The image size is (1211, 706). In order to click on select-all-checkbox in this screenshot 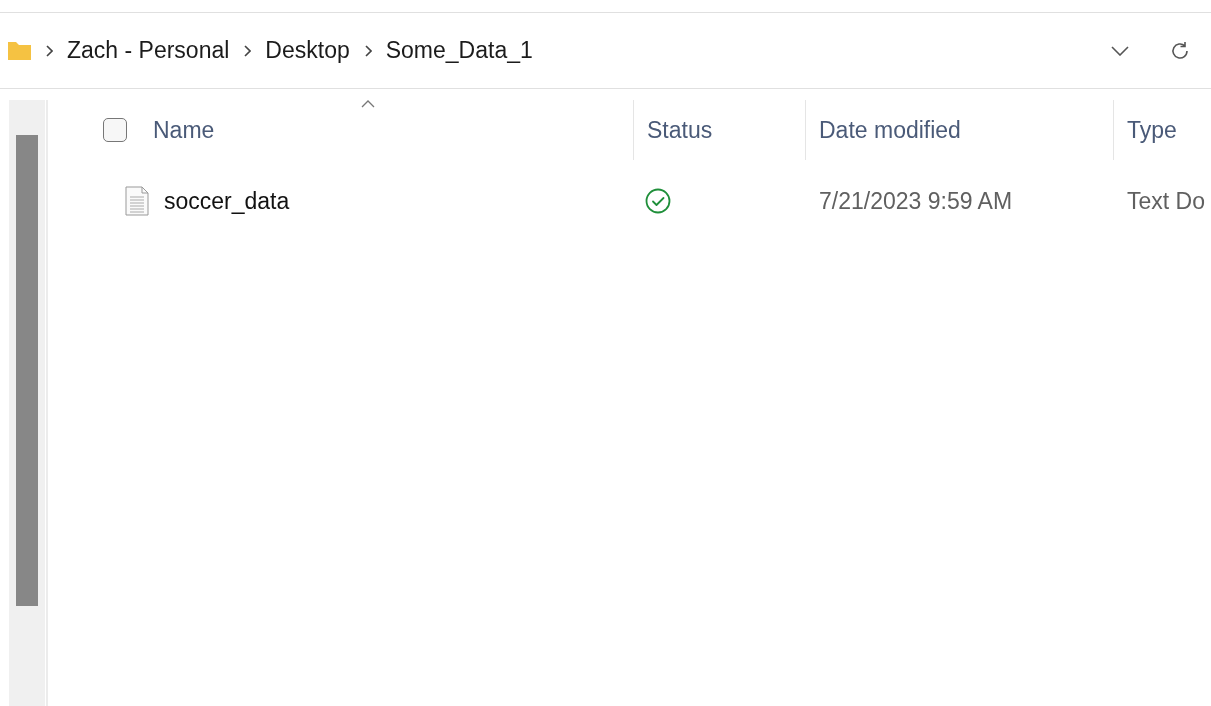, I will do `click(115, 130)`.